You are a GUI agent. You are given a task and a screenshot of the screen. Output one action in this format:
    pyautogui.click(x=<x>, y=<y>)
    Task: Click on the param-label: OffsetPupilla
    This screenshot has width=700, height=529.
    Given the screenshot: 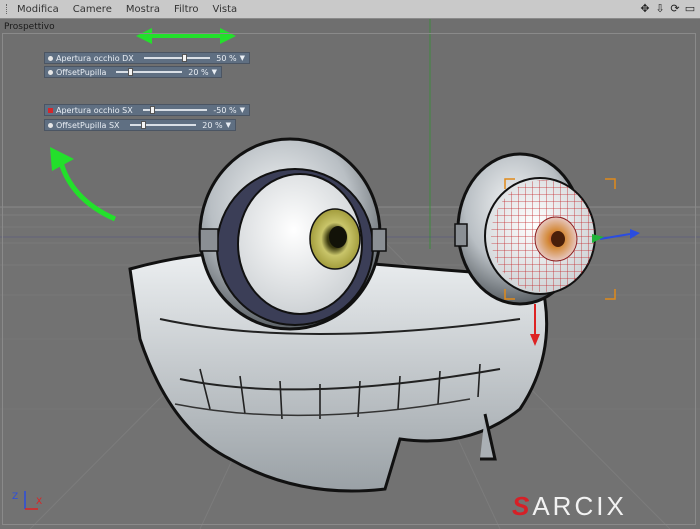 What is the action you would take?
    pyautogui.click(x=81, y=72)
    